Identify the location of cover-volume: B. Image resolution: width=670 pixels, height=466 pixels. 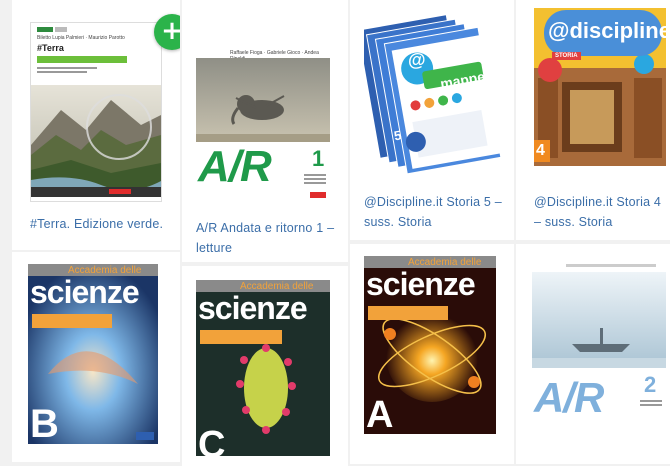
(44, 423).